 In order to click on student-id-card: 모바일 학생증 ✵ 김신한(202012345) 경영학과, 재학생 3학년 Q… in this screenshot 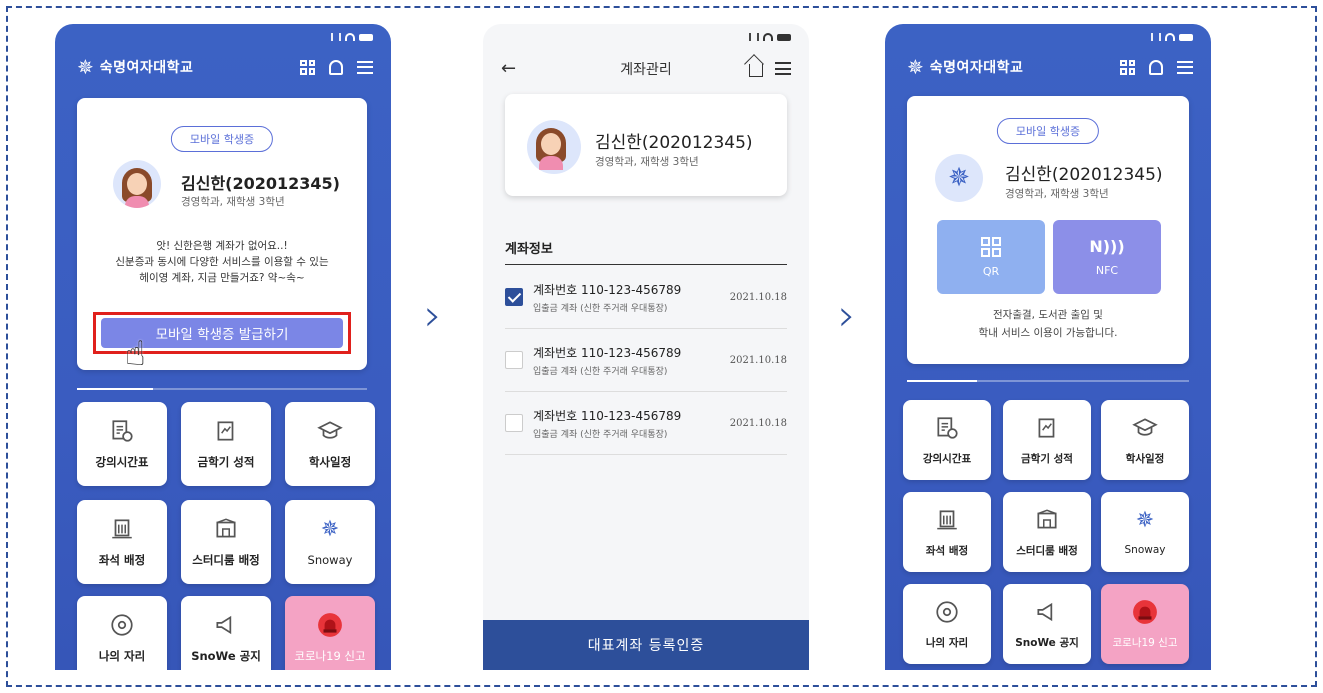, I will do `click(1048, 230)`.